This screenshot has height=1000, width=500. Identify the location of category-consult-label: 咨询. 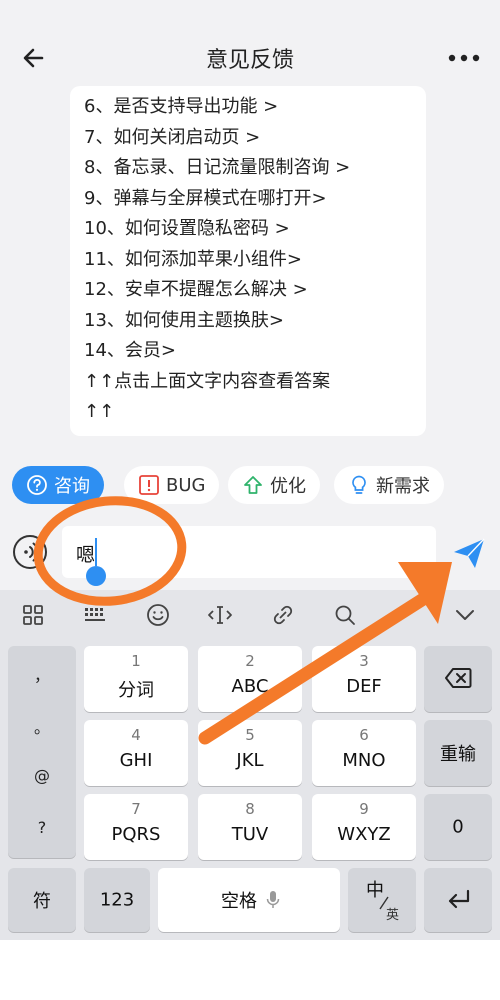
(72, 486).